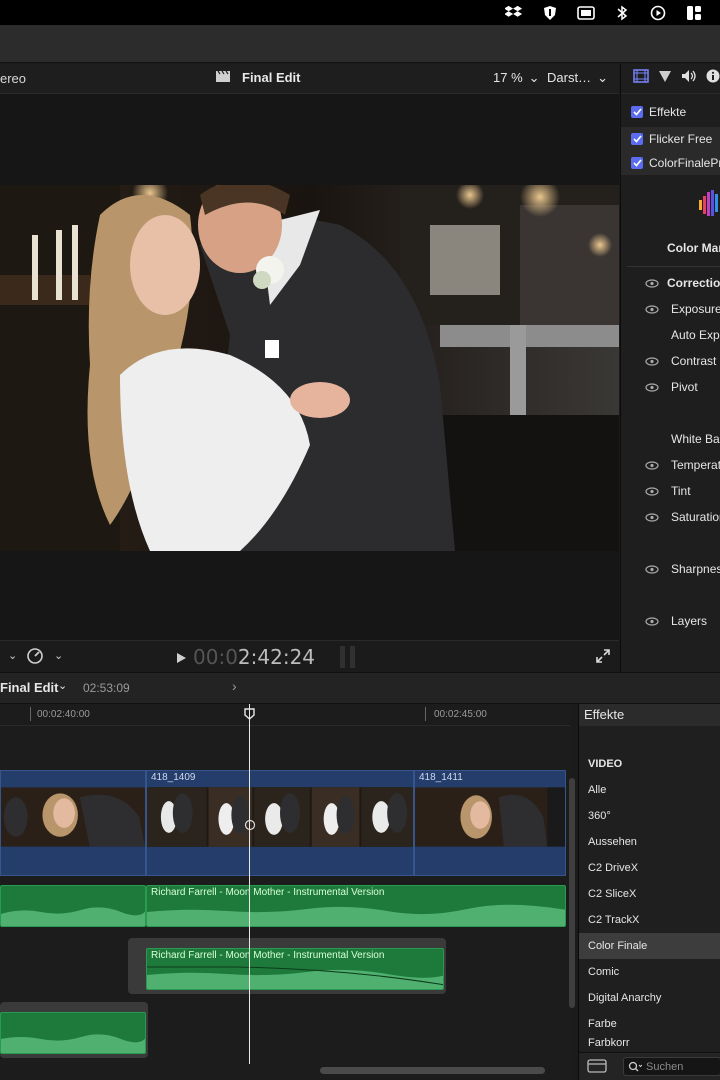 The height and width of the screenshot is (1080, 720). What do you see at coordinates (684, 387) in the screenshot?
I see `pivot-label: Pivot` at bounding box center [684, 387].